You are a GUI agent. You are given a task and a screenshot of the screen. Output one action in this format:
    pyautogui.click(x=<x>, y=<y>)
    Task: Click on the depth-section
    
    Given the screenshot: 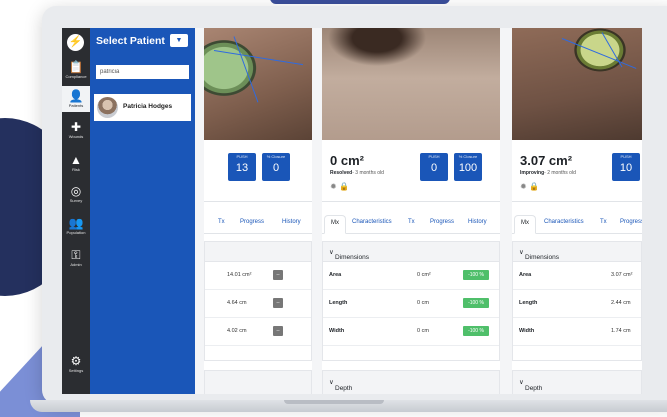 What is the action you would take?
    pyautogui.click(x=258, y=382)
    